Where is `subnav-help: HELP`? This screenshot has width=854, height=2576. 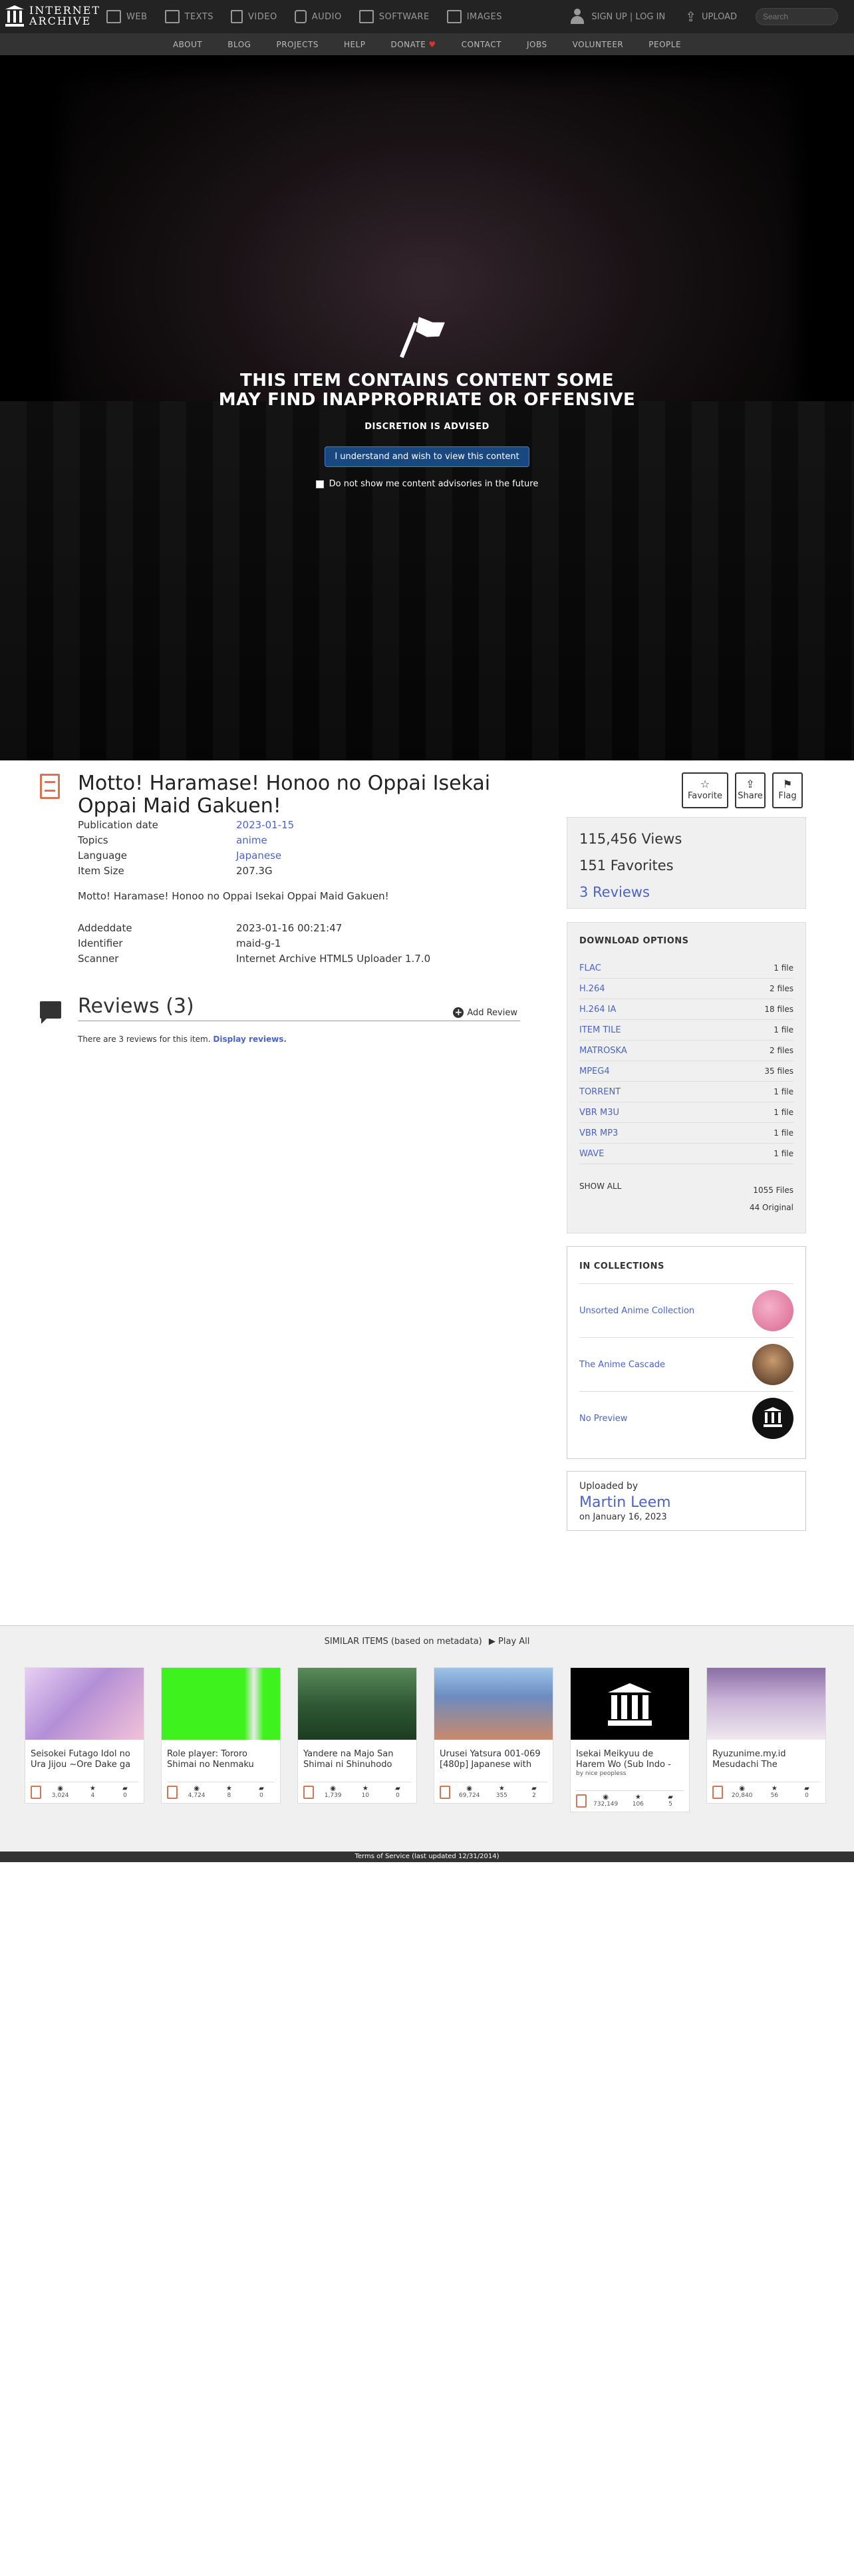
subnav-help: HELP is located at coordinates (355, 44).